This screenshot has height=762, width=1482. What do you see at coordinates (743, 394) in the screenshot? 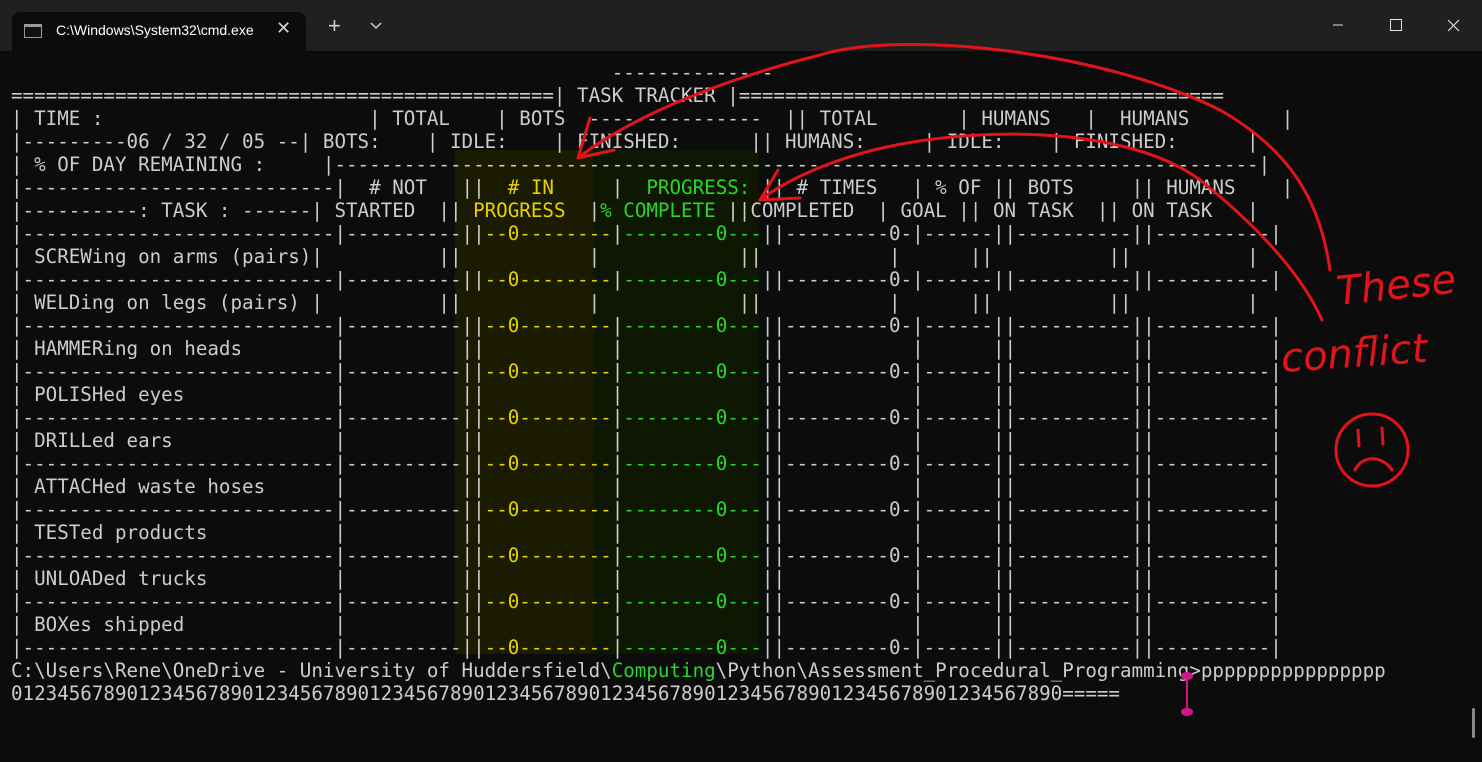
I see `terminal-line: | POLISHed eyes | || | || | || || |` at bounding box center [743, 394].